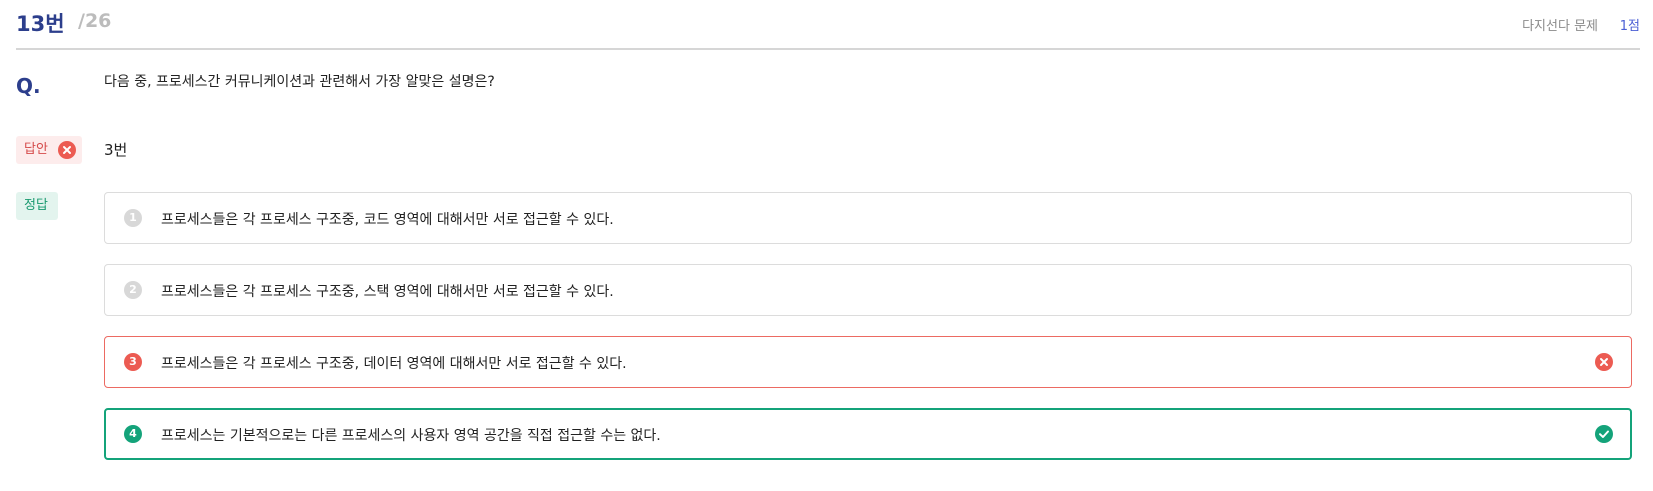 The image size is (1653, 491). Describe the element at coordinates (40, 24) in the screenshot. I see `question-number: 13번` at that location.